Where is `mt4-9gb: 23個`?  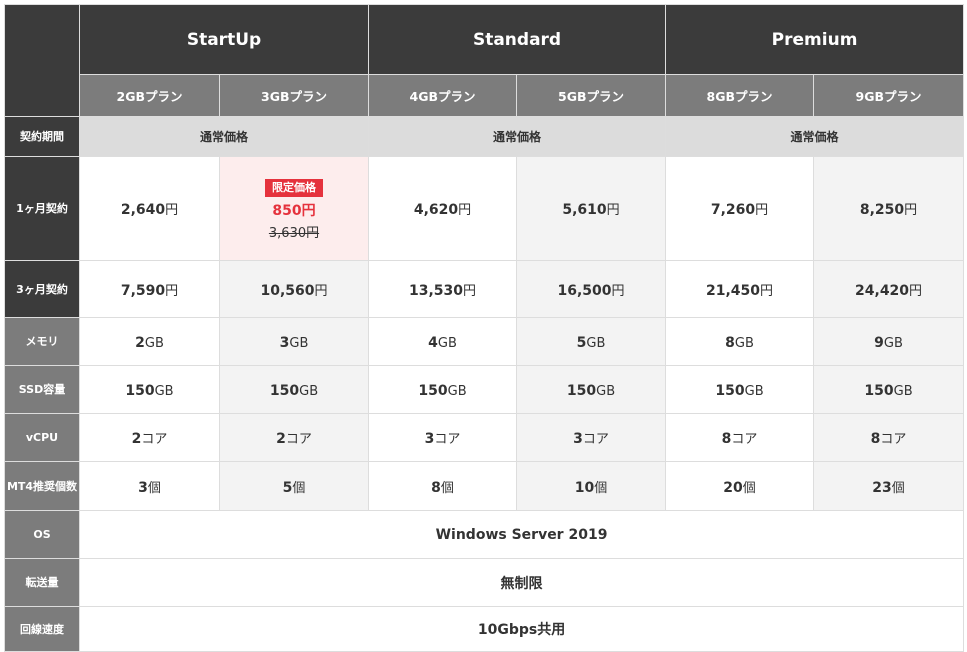 mt4-9gb: 23個 is located at coordinates (889, 486).